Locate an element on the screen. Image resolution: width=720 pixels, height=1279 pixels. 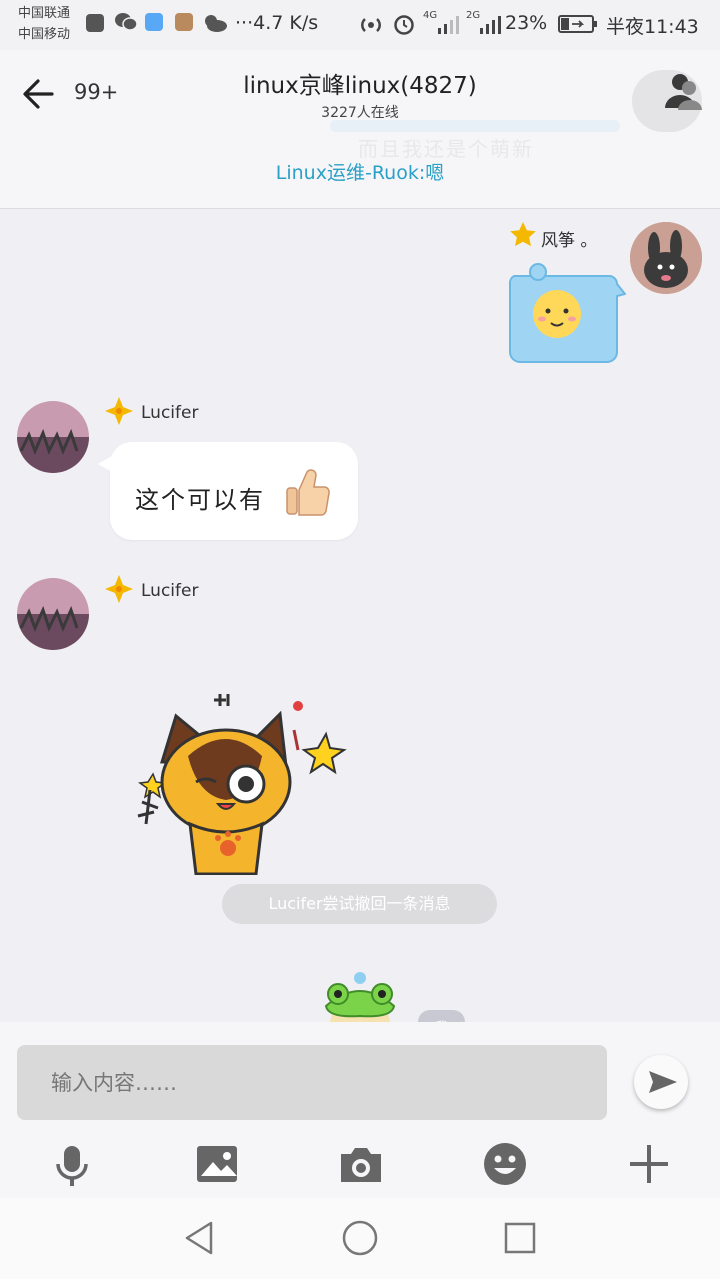
emoji-icon is located at coordinates (505, 1164).